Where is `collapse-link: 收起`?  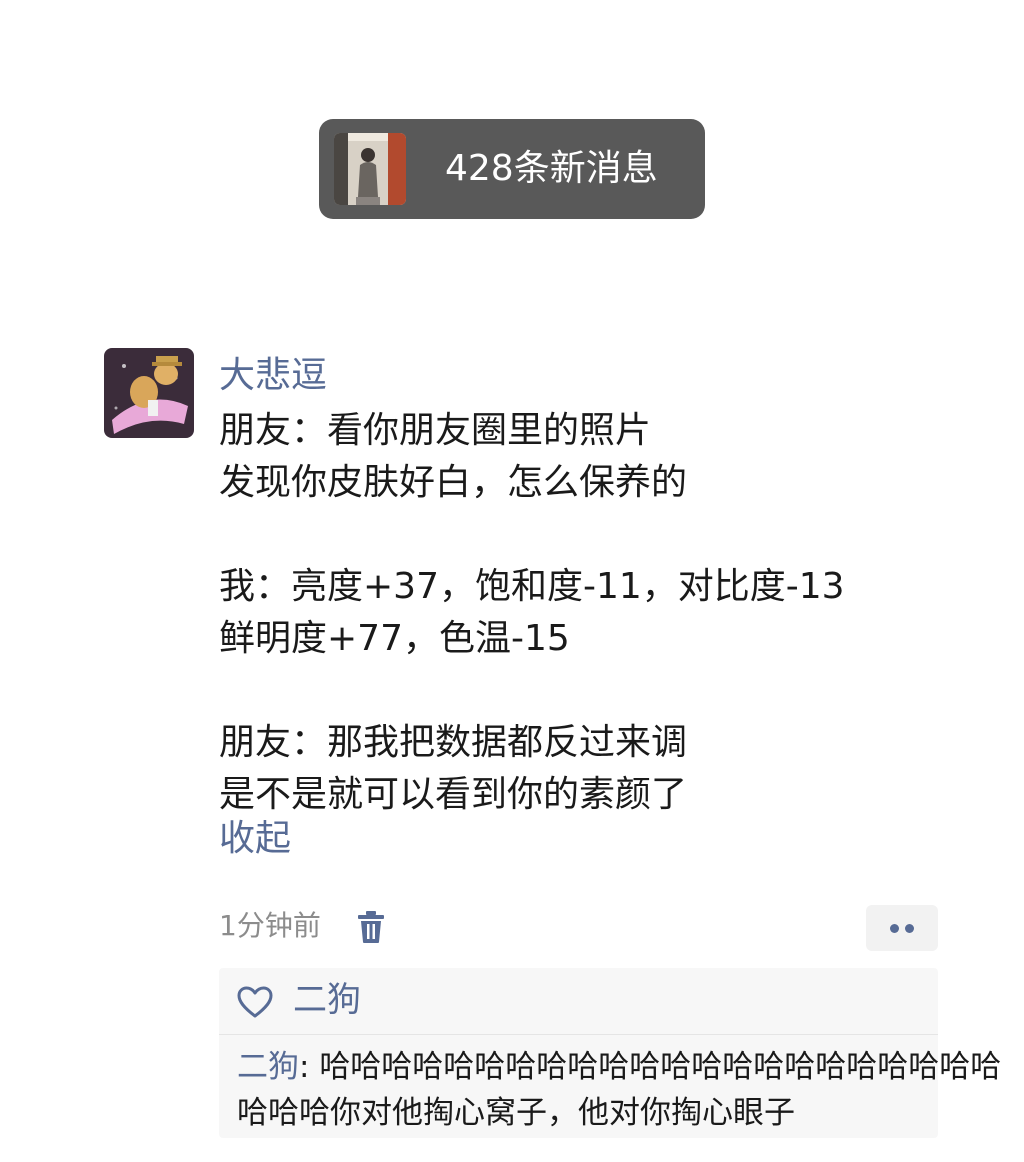 collapse-link: 收起 is located at coordinates (255, 839).